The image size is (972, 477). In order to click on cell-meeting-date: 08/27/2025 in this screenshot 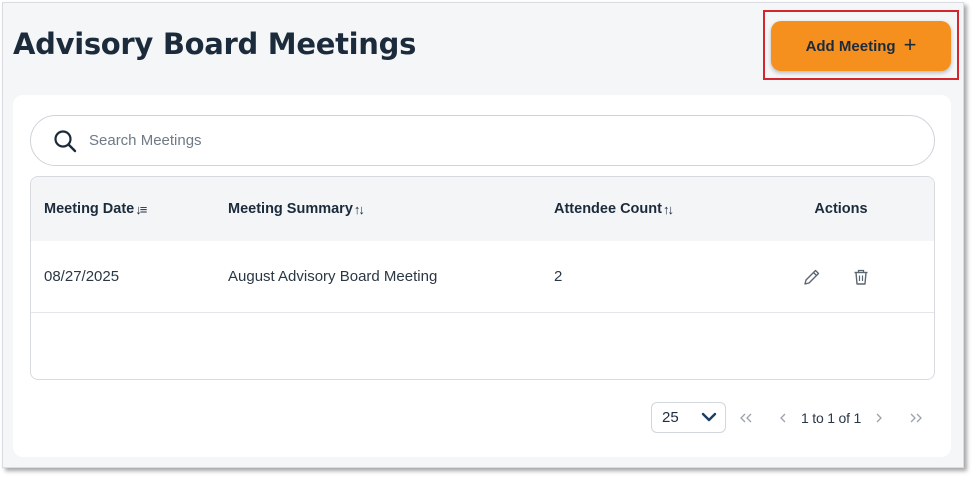, I will do `click(82, 276)`.